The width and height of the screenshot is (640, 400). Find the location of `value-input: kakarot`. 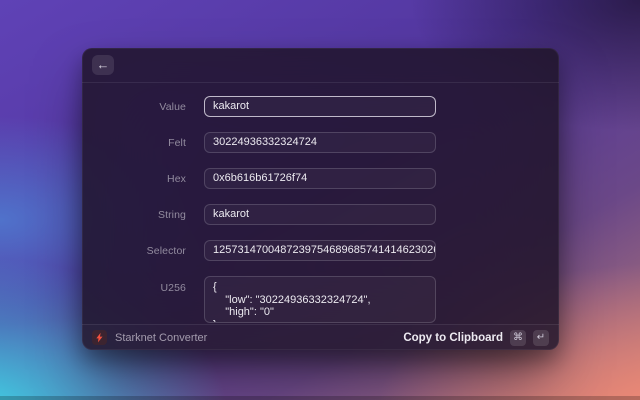

value-input: kakarot is located at coordinates (320, 106).